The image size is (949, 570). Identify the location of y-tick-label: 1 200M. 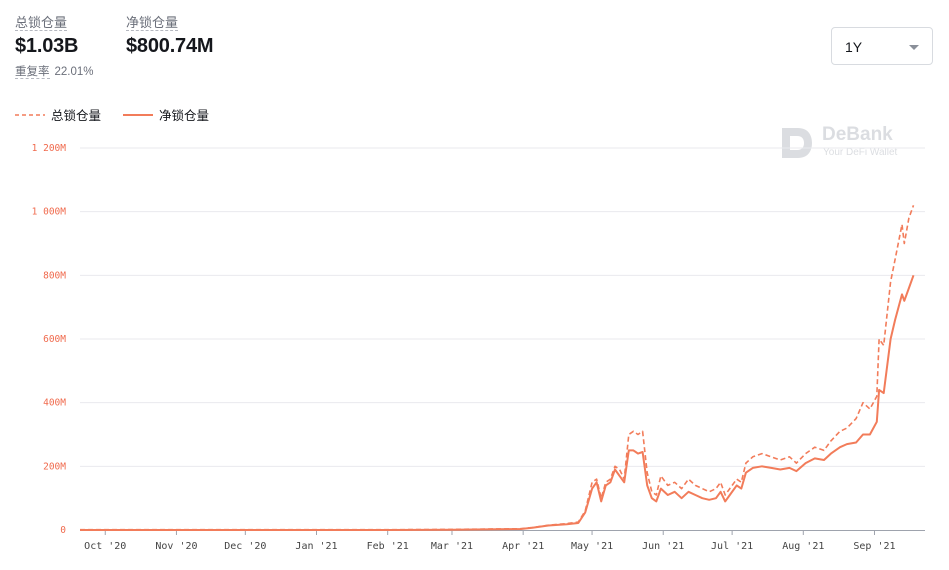
(49, 148).